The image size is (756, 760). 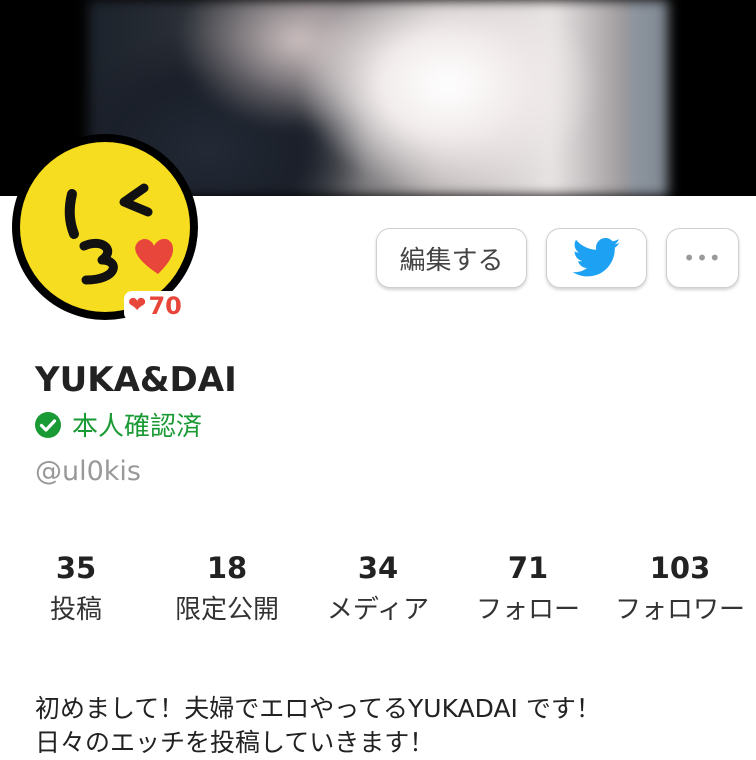 What do you see at coordinates (76, 568) in the screenshot?
I see `stat-value: 35` at bounding box center [76, 568].